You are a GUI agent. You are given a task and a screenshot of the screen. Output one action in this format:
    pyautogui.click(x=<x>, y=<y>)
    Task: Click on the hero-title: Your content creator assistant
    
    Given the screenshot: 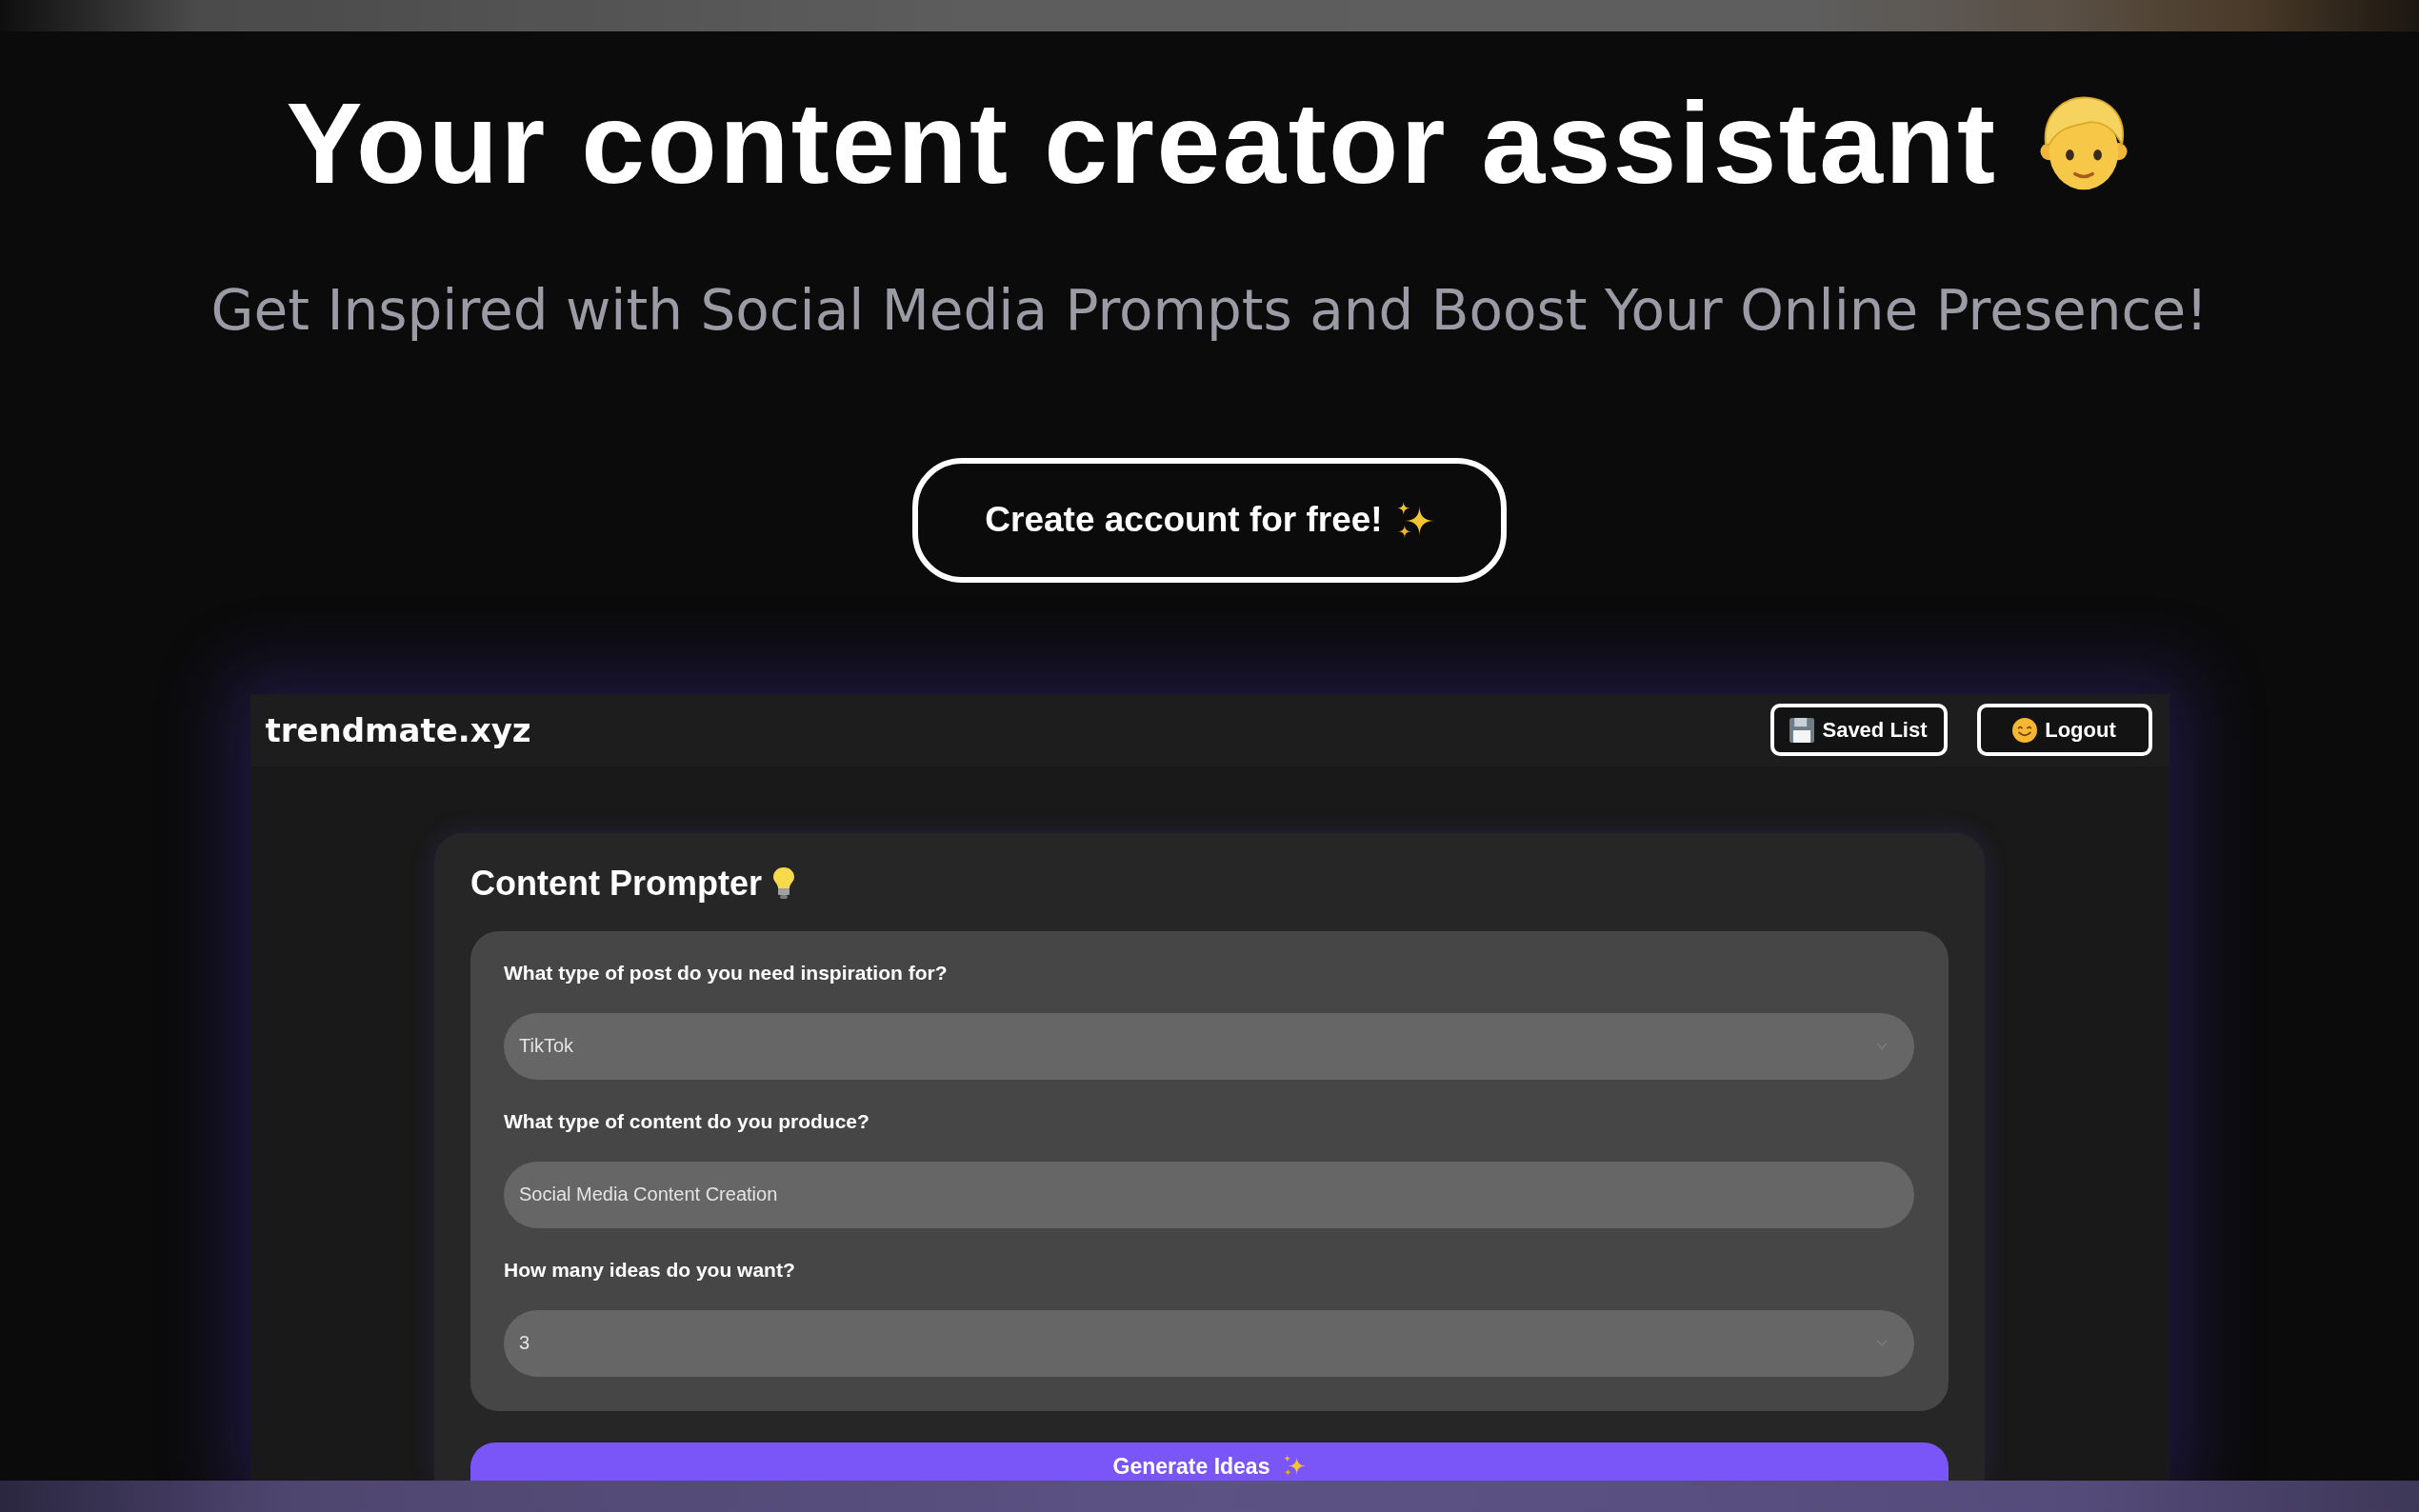 What is the action you would take?
    pyautogui.click(x=1142, y=143)
    